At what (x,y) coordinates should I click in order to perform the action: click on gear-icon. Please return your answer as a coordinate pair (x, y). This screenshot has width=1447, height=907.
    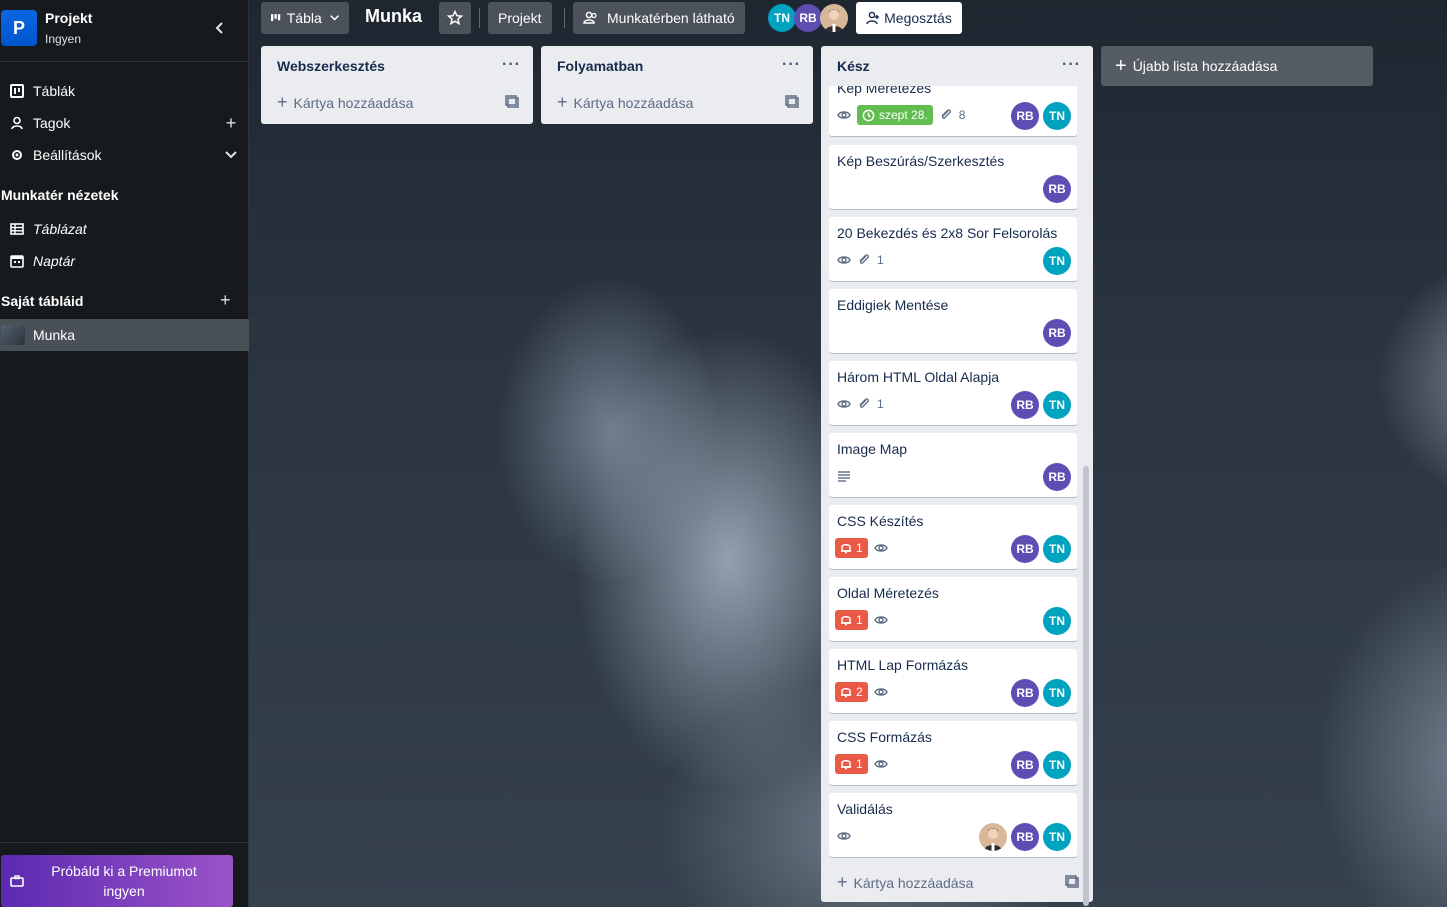
    Looking at the image, I should click on (16, 155).